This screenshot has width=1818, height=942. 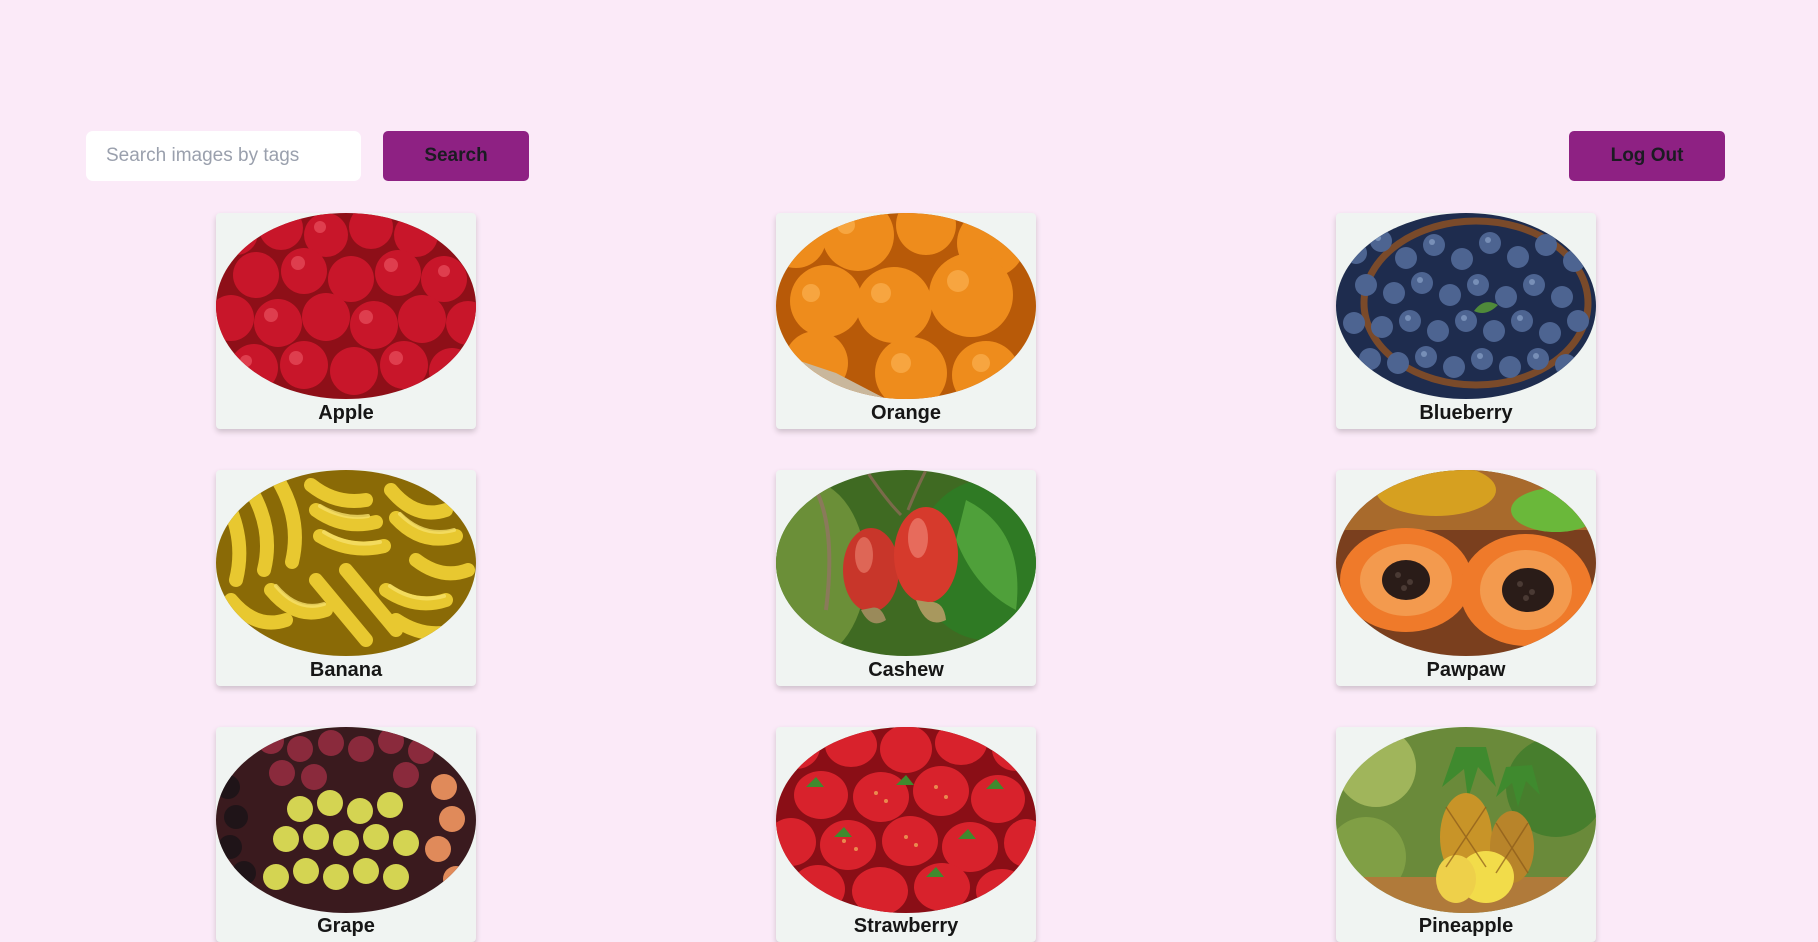 I want to click on gallery-card-pineapple: Pineapple, so click(x=1466, y=834).